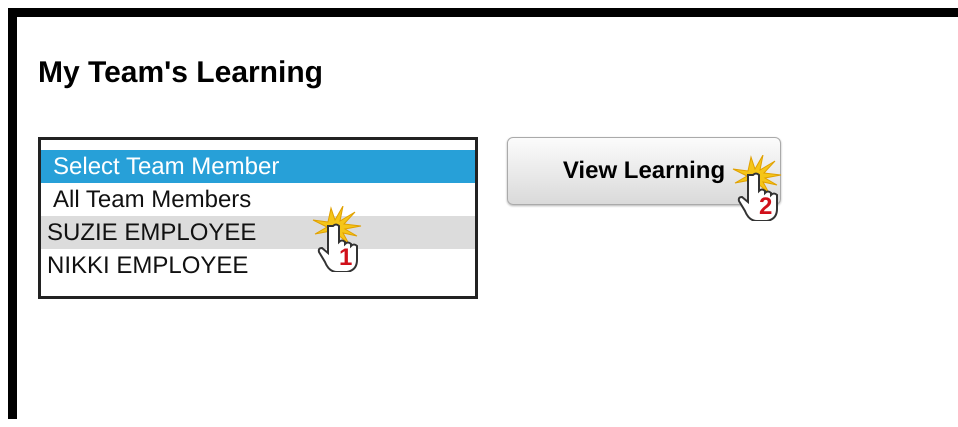  I want to click on list-option: All Team Members, so click(148, 199).